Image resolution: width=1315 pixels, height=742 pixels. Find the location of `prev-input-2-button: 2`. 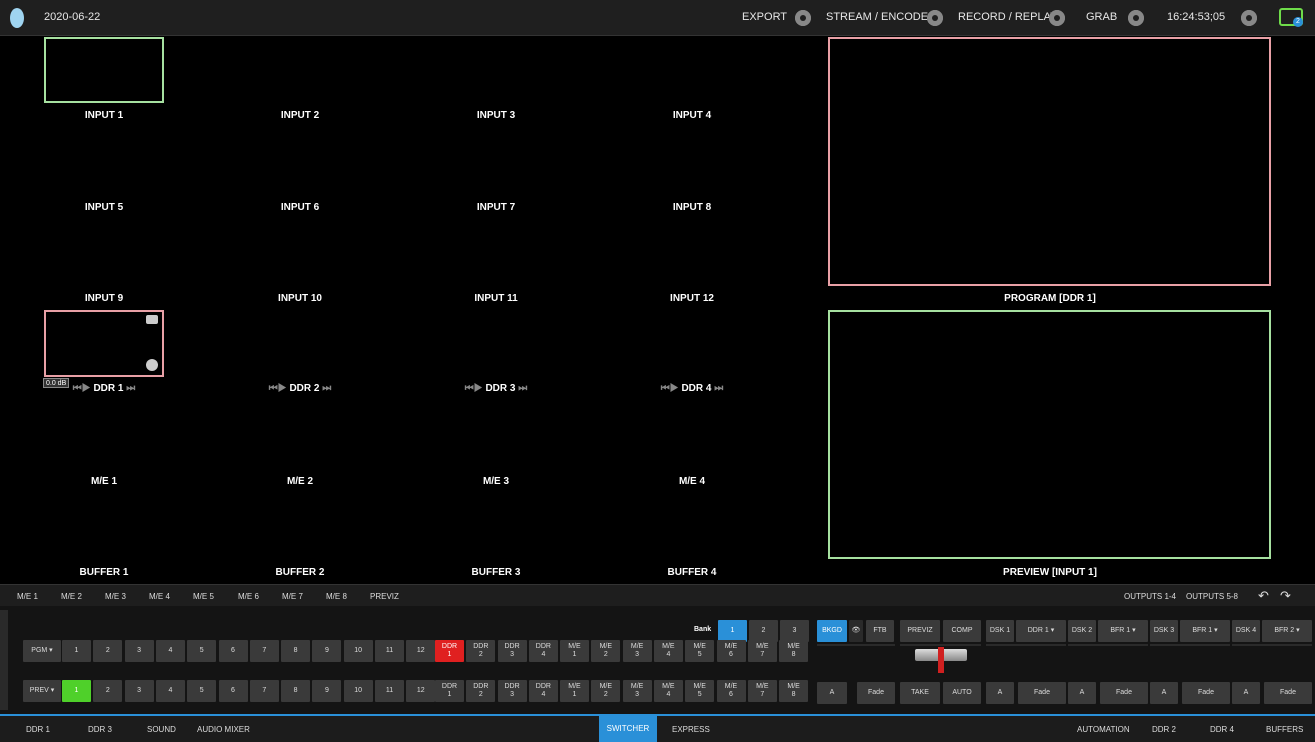

prev-input-2-button: 2 is located at coordinates (108, 691).